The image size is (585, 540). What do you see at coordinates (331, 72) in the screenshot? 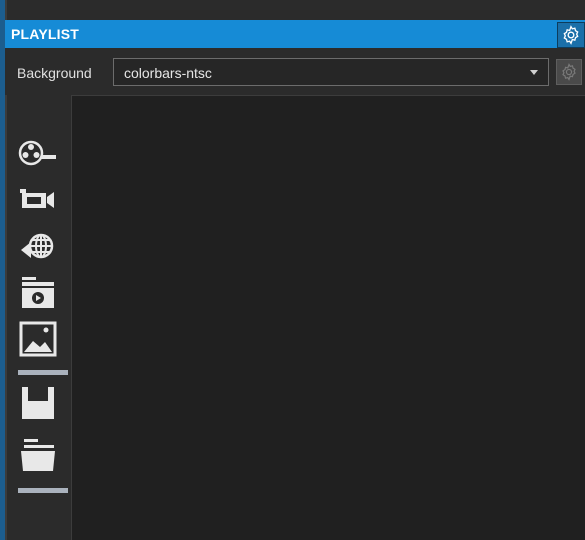
I see `background-select: colorbars-ntsc` at bounding box center [331, 72].